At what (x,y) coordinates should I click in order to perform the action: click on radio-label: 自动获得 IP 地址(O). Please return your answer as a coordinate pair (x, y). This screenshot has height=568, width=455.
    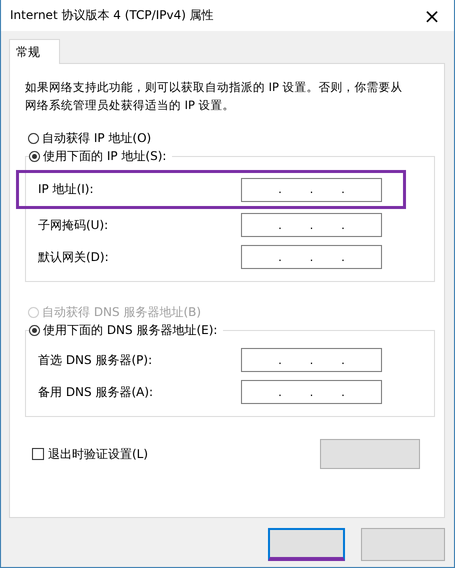
    Looking at the image, I should click on (97, 138).